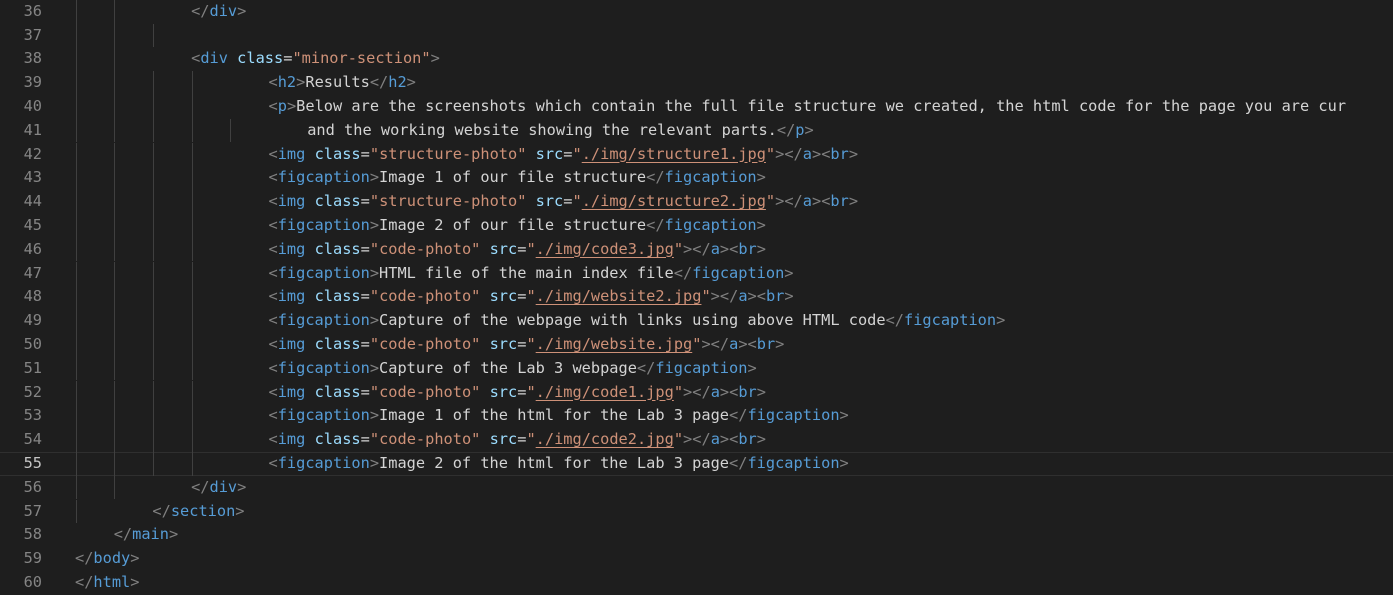 This screenshot has width=1393, height=595. What do you see at coordinates (696, 511) in the screenshot?
I see `code-line: 57 </section>` at bounding box center [696, 511].